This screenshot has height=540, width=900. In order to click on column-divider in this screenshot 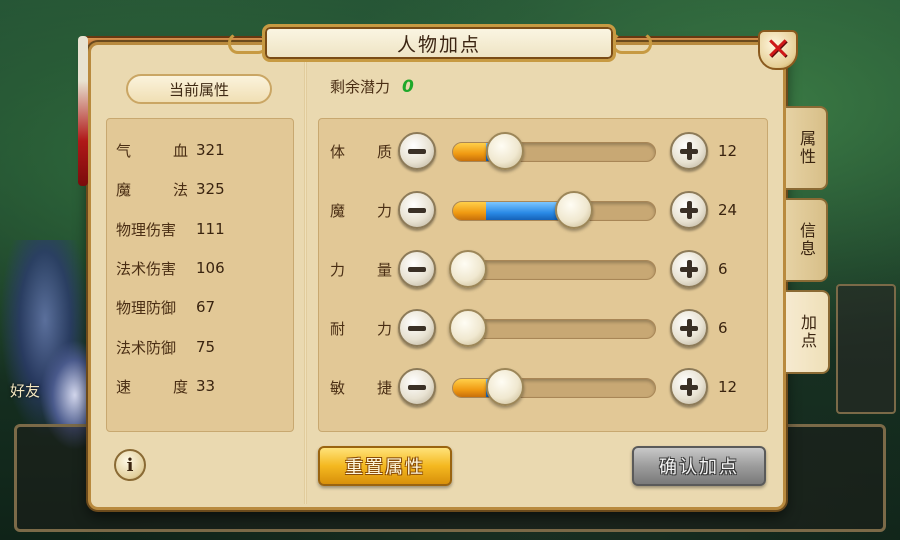, I will do `click(305, 283)`.